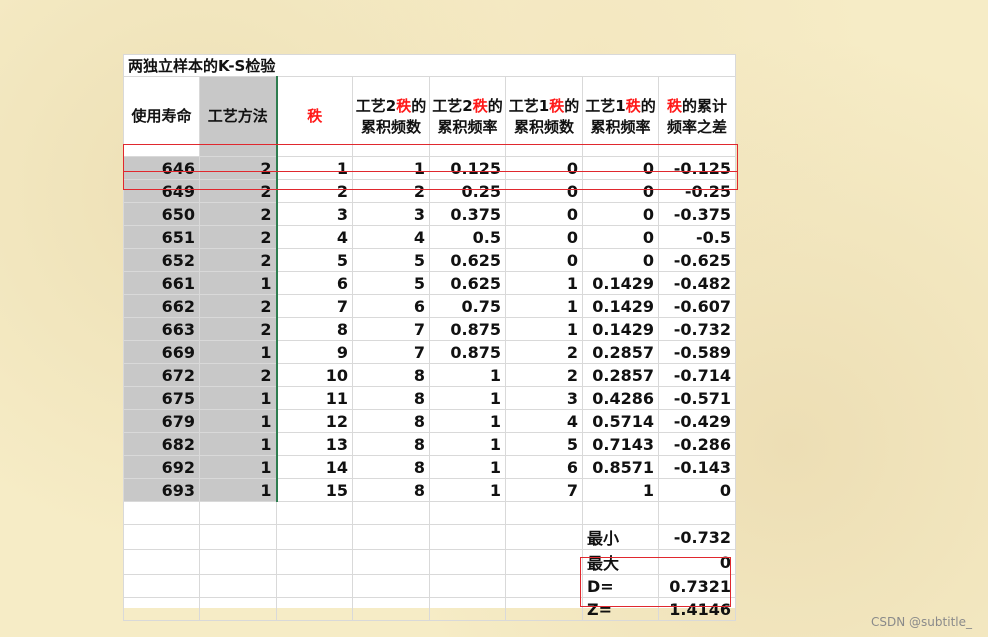  I want to click on summary-value: 1.4146, so click(697, 609).